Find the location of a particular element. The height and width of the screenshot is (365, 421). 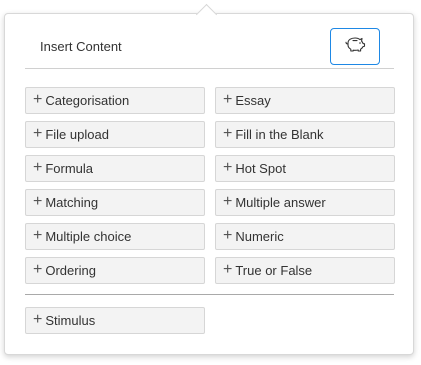

button-label: True or False is located at coordinates (274, 270).